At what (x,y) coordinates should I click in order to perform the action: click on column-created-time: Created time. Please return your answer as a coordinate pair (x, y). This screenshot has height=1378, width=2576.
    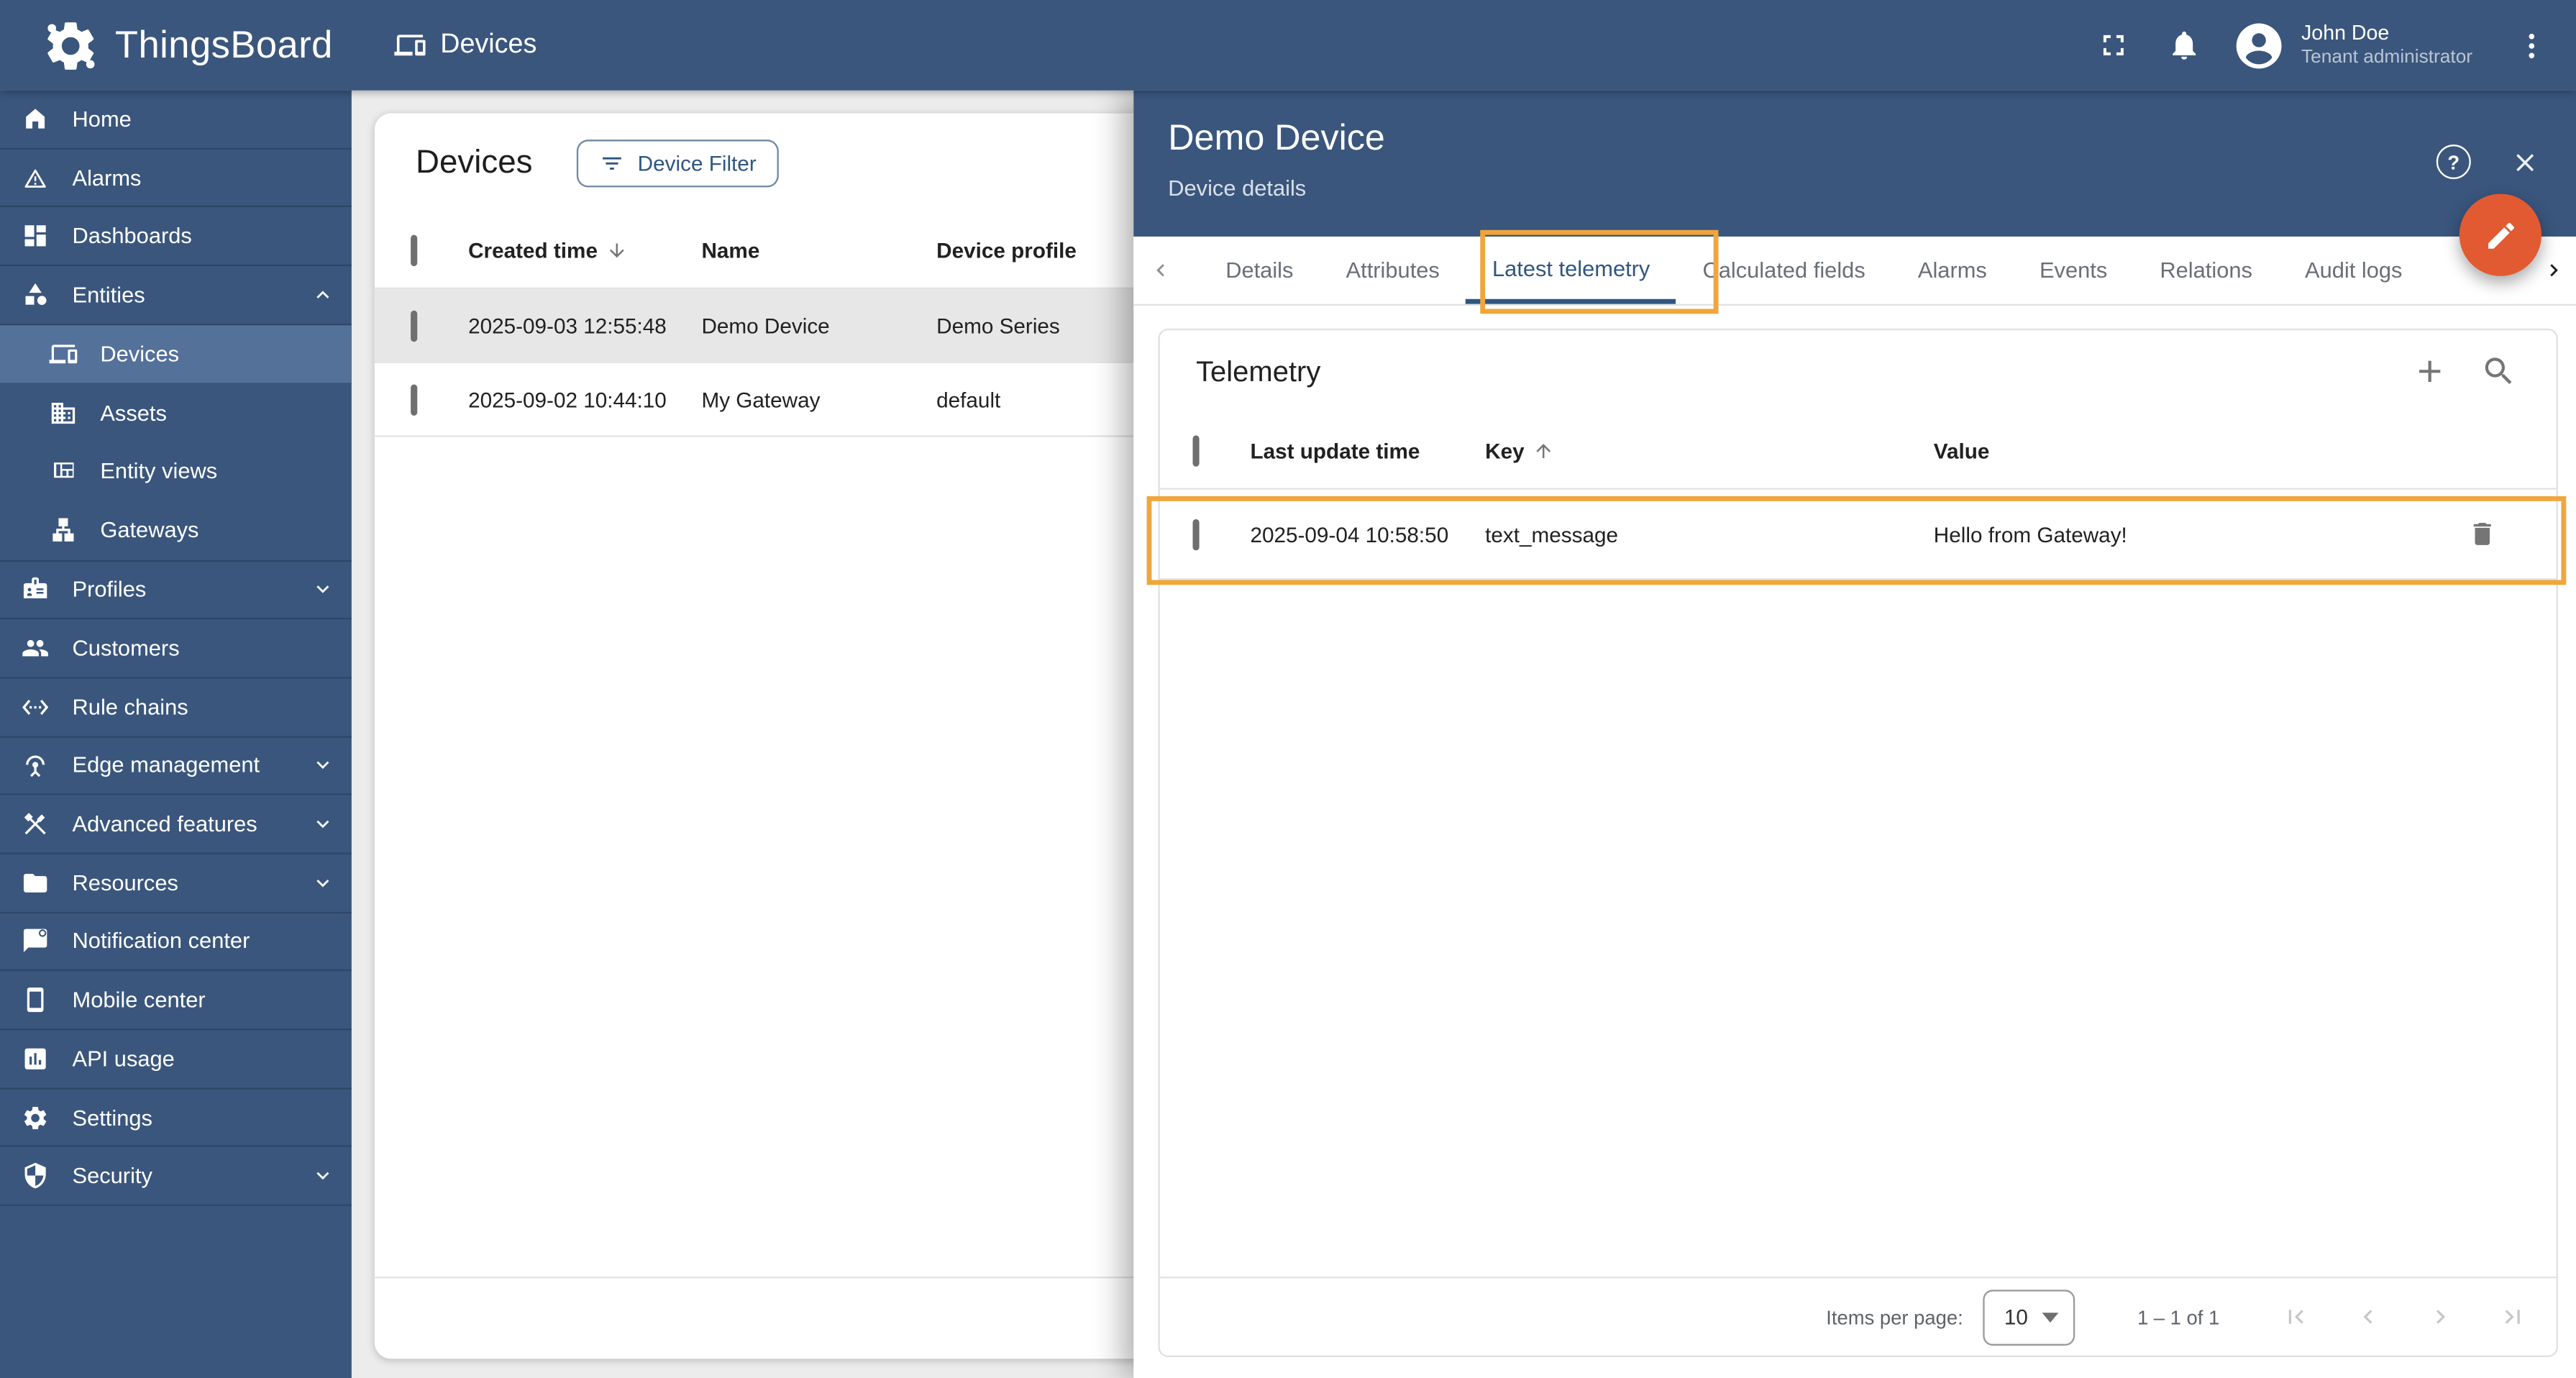
    Looking at the image, I should click on (584, 249).